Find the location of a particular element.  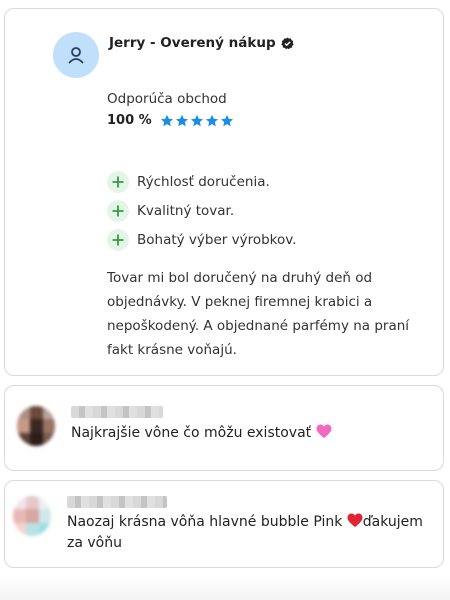

recommend-row: 100 % is located at coordinates (170, 120).